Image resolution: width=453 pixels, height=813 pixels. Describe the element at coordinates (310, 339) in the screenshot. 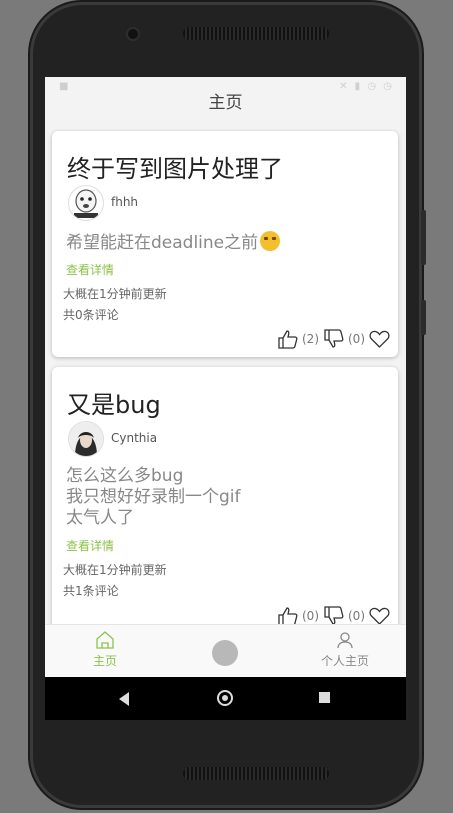

I see `like-count: (2)` at that location.